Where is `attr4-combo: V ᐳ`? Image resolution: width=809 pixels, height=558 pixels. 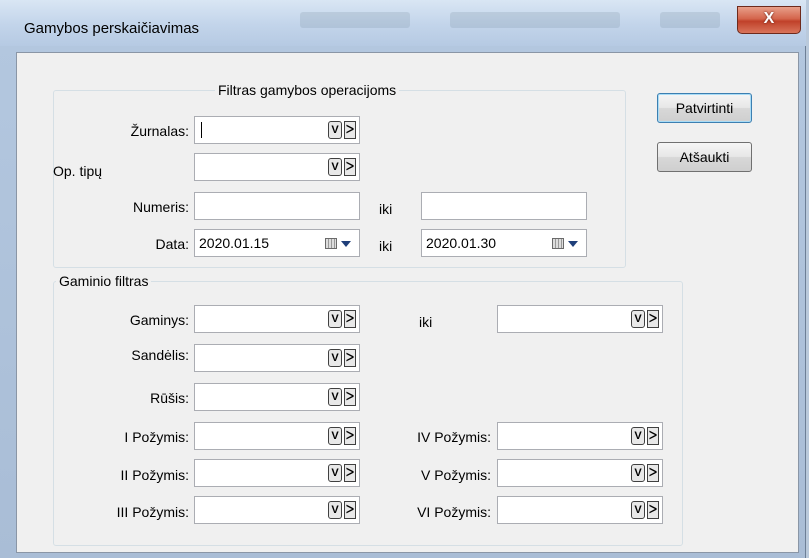 attr4-combo: V ᐳ is located at coordinates (580, 436).